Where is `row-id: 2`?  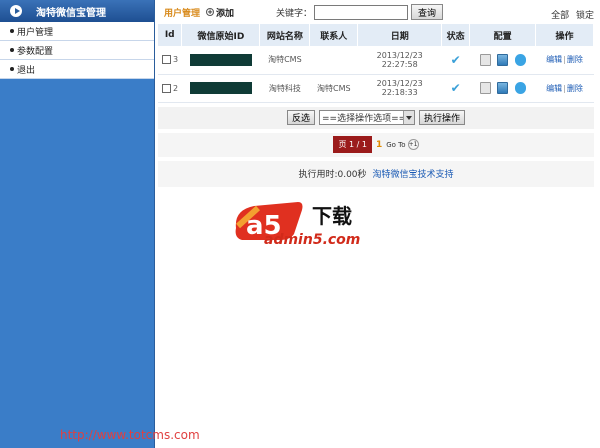
row-id: 2 is located at coordinates (176, 88).